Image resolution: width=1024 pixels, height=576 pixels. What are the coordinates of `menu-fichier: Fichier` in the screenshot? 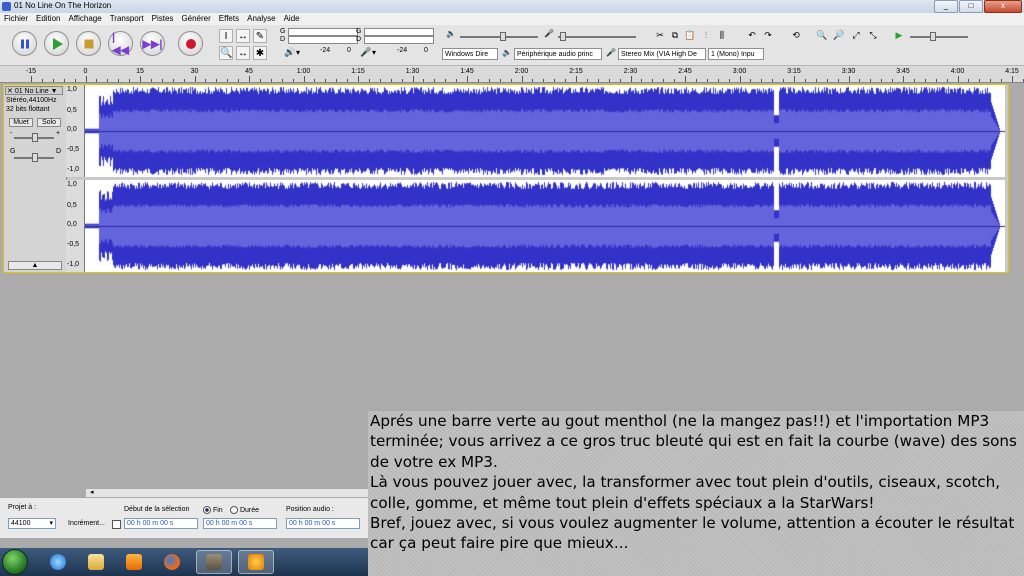 It's located at (16, 19).